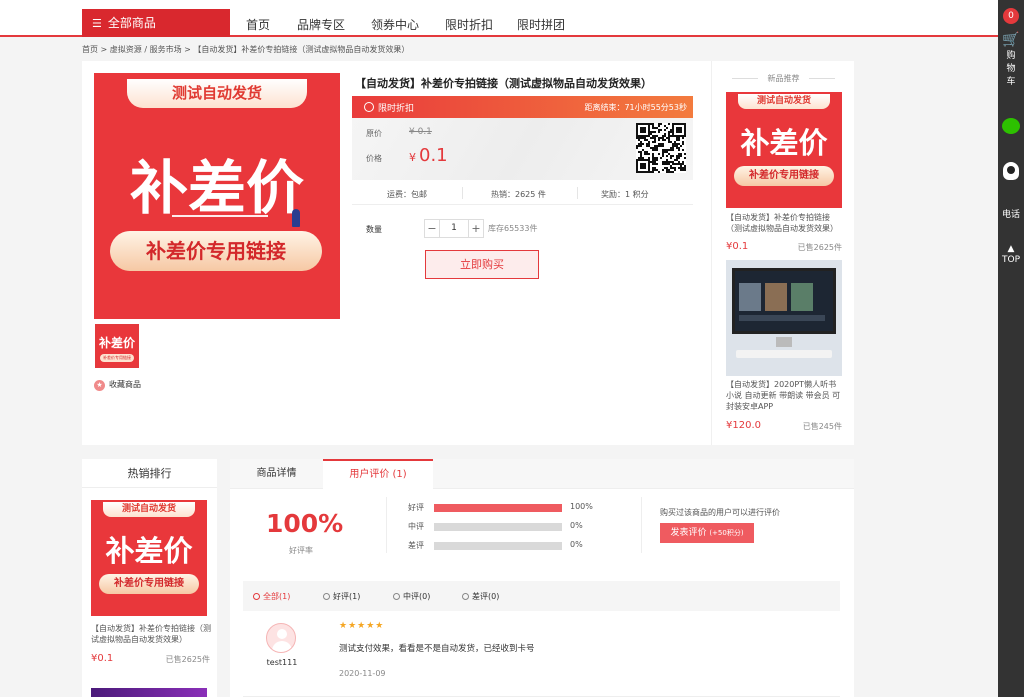  What do you see at coordinates (117, 358) in the screenshot?
I see `thumbnail-sub-pill: 补差价专用链接` at bounding box center [117, 358].